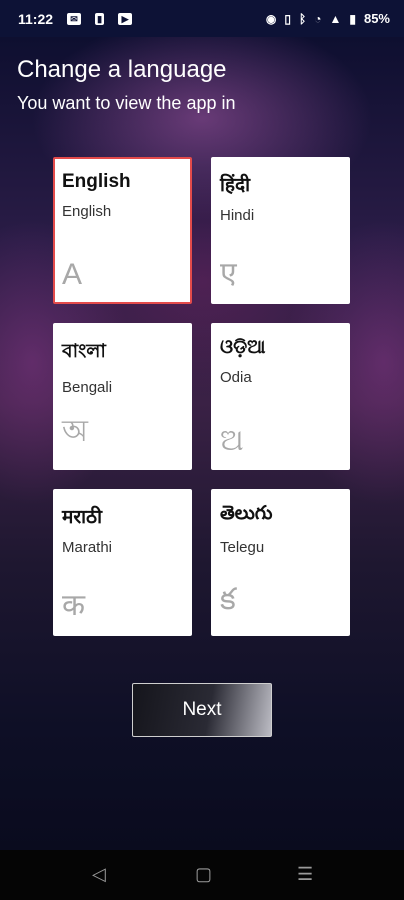 This screenshot has height=900, width=404. What do you see at coordinates (99, 874) in the screenshot?
I see `back-icon: ◁` at bounding box center [99, 874].